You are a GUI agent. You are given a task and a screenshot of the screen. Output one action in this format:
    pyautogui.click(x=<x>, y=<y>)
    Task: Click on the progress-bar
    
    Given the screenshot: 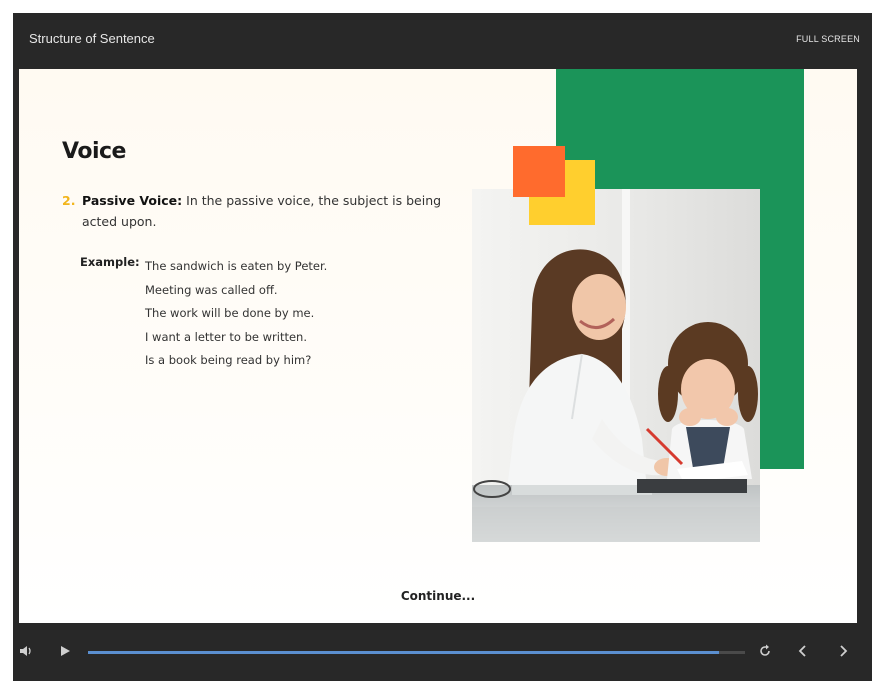 What is the action you would take?
    pyautogui.click(x=416, y=652)
    